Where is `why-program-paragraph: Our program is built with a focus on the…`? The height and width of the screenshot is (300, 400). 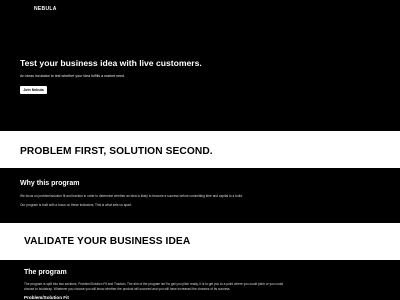 why-program-paragraph: Our program is built with a focus on the… is located at coordinates (76, 205).